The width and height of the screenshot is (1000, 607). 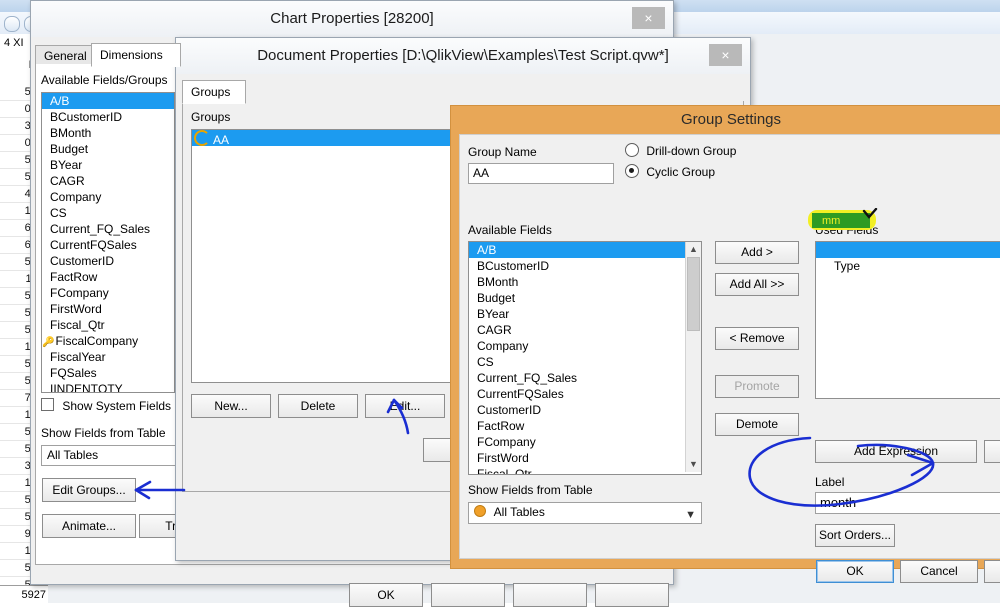 What do you see at coordinates (214, 92) in the screenshot?
I see `tab-groups: Groups` at bounding box center [214, 92].